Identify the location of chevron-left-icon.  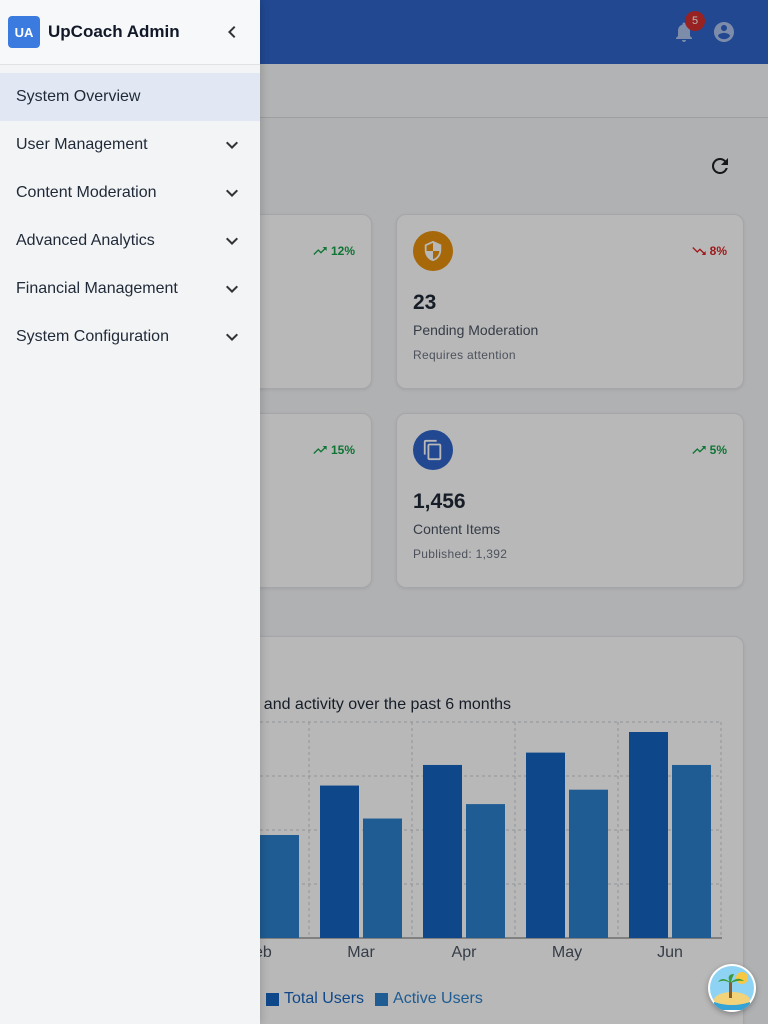
(232, 32).